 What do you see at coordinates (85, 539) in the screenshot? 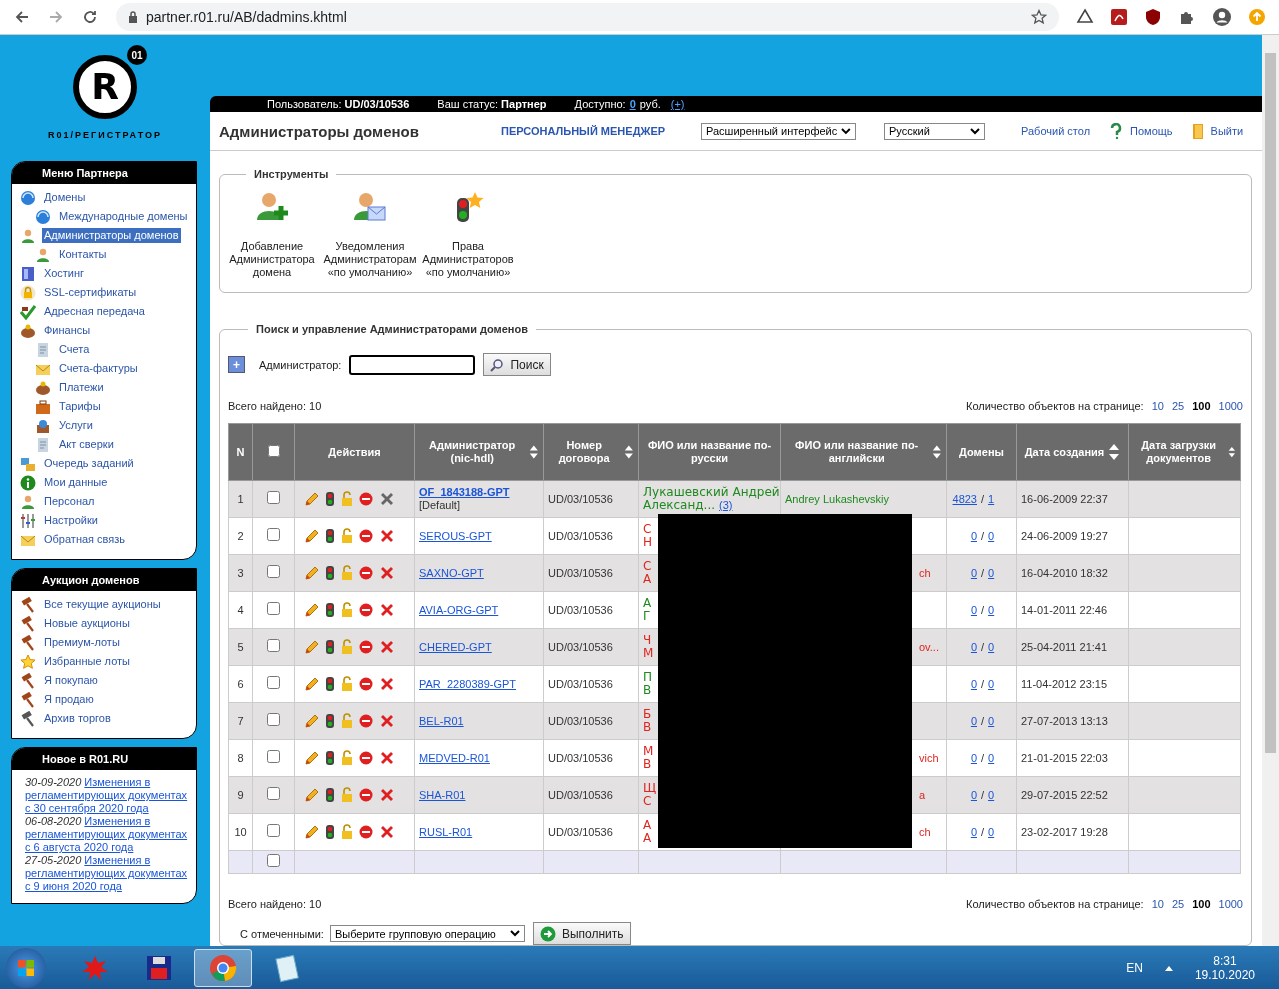
I see `menu-item: Обратная связь` at bounding box center [85, 539].